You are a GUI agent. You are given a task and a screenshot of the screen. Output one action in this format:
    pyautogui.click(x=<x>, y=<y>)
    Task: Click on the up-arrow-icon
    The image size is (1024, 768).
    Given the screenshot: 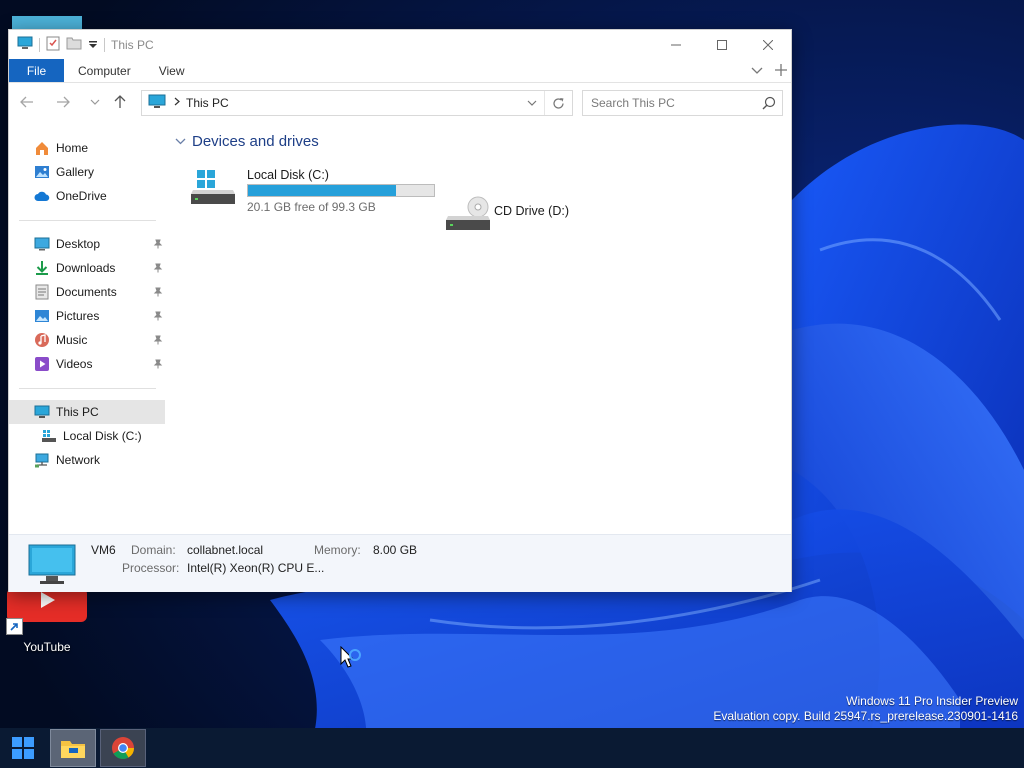 What is the action you would take?
    pyautogui.click(x=120, y=101)
    